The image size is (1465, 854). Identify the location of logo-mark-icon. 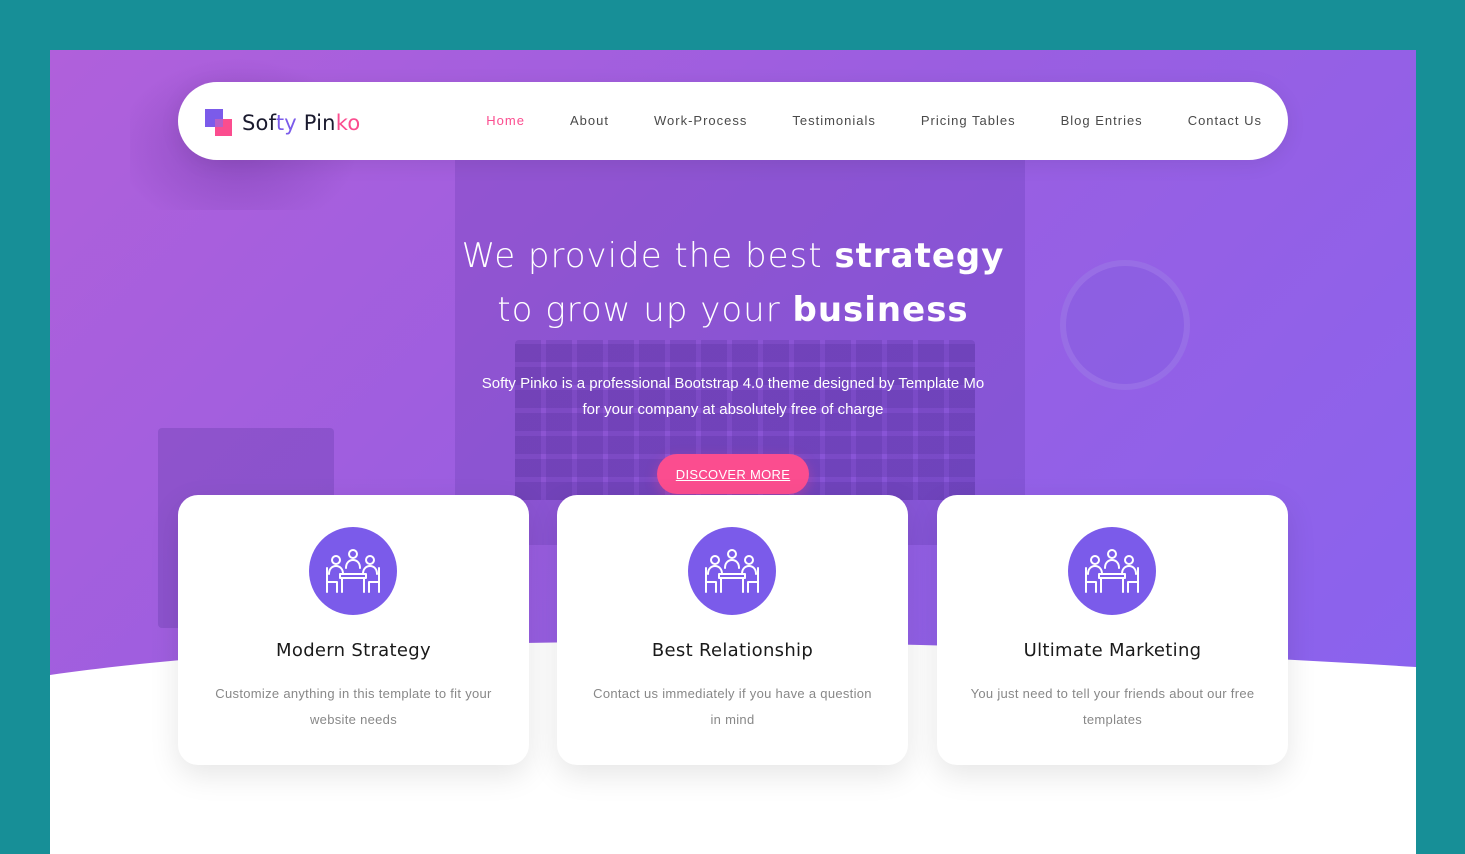
(219, 123).